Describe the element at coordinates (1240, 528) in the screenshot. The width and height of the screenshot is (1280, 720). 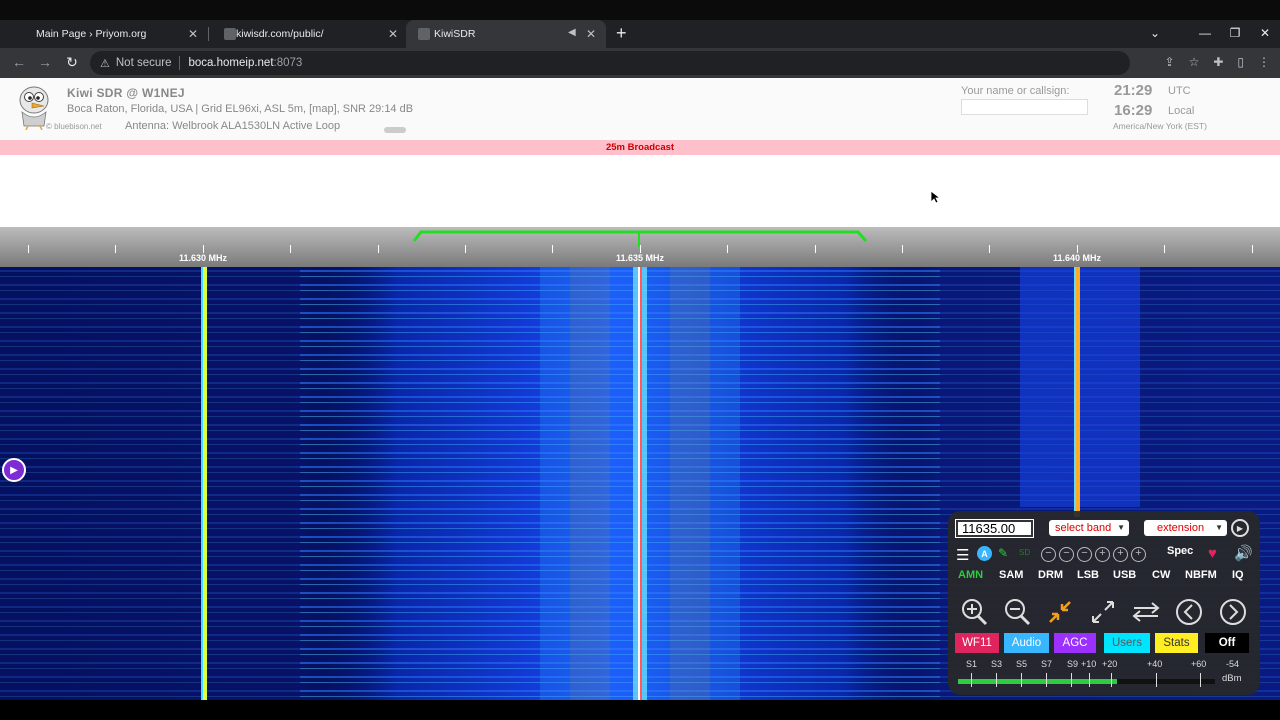
I see `play-circle-icon: ▶` at that location.